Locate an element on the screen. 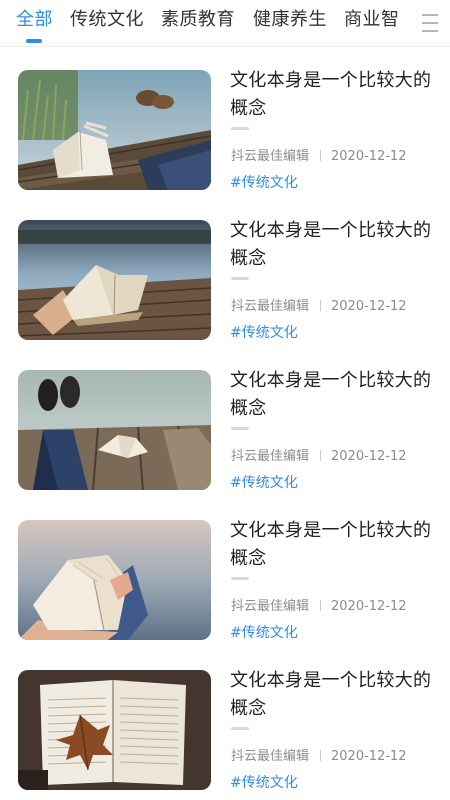 Image resolution: width=450 pixels, height=800 pixels. category-tab-list: 全部 传统文化 素质教育 健康养生 商业智 is located at coordinates (205, 23).